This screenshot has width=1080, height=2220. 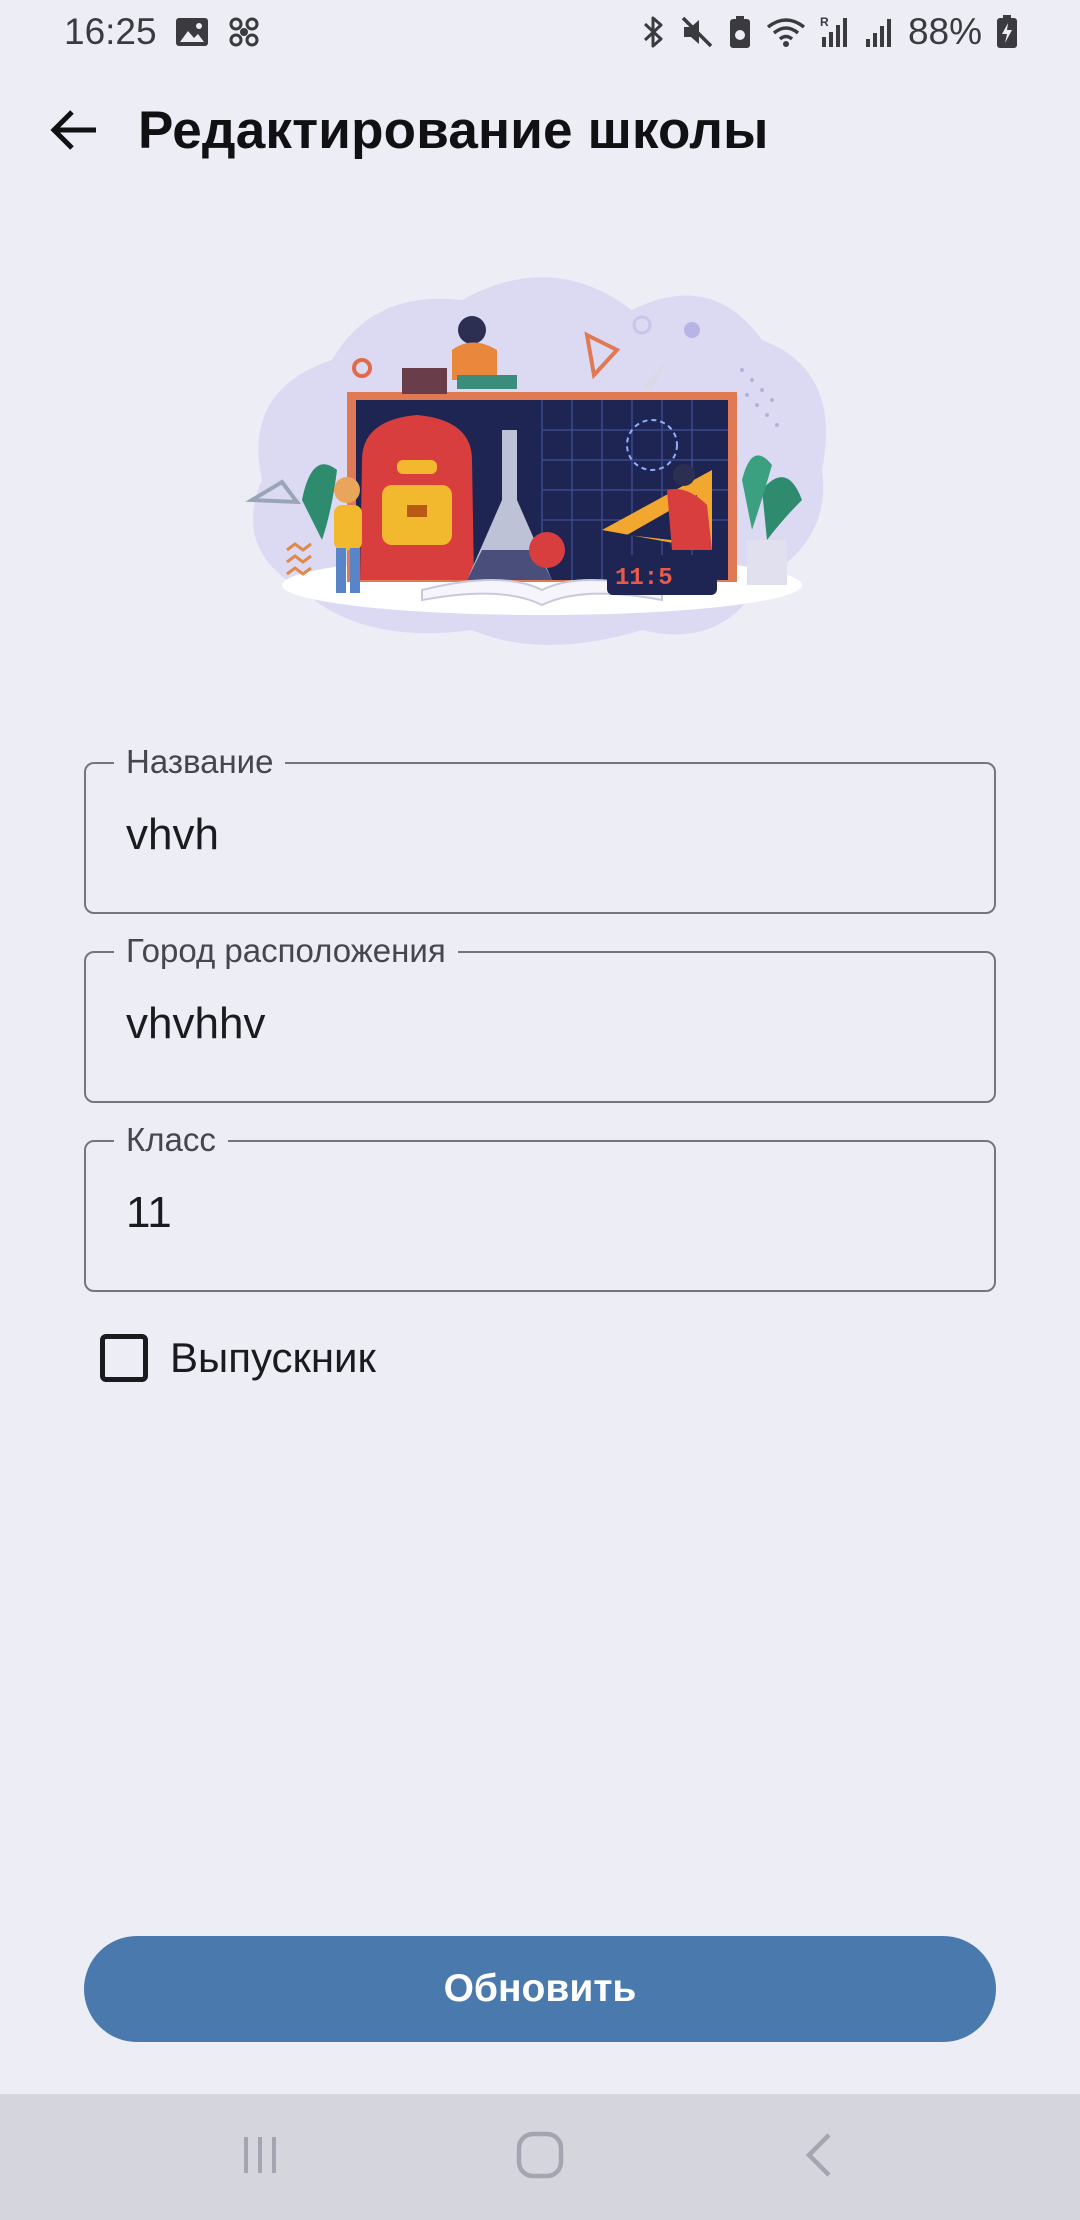 I want to click on update-button: Обновить, so click(x=540, y=1989).